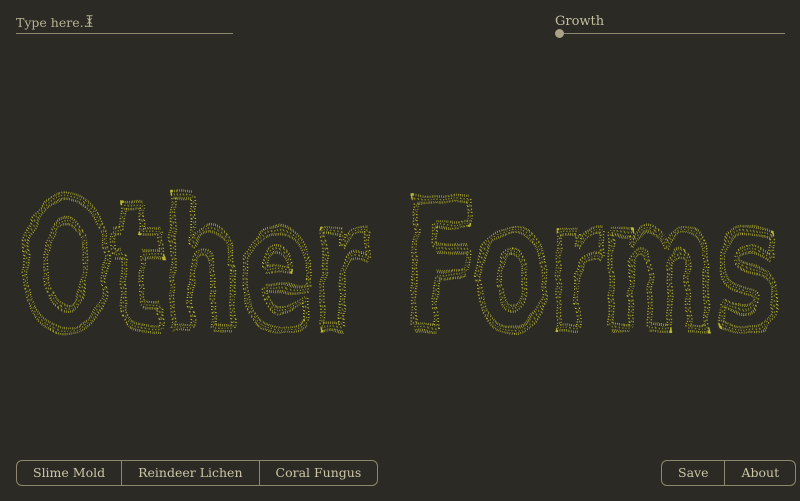 This screenshot has width=800, height=501. What do you see at coordinates (760, 473) in the screenshot?
I see `about-button: About` at bounding box center [760, 473].